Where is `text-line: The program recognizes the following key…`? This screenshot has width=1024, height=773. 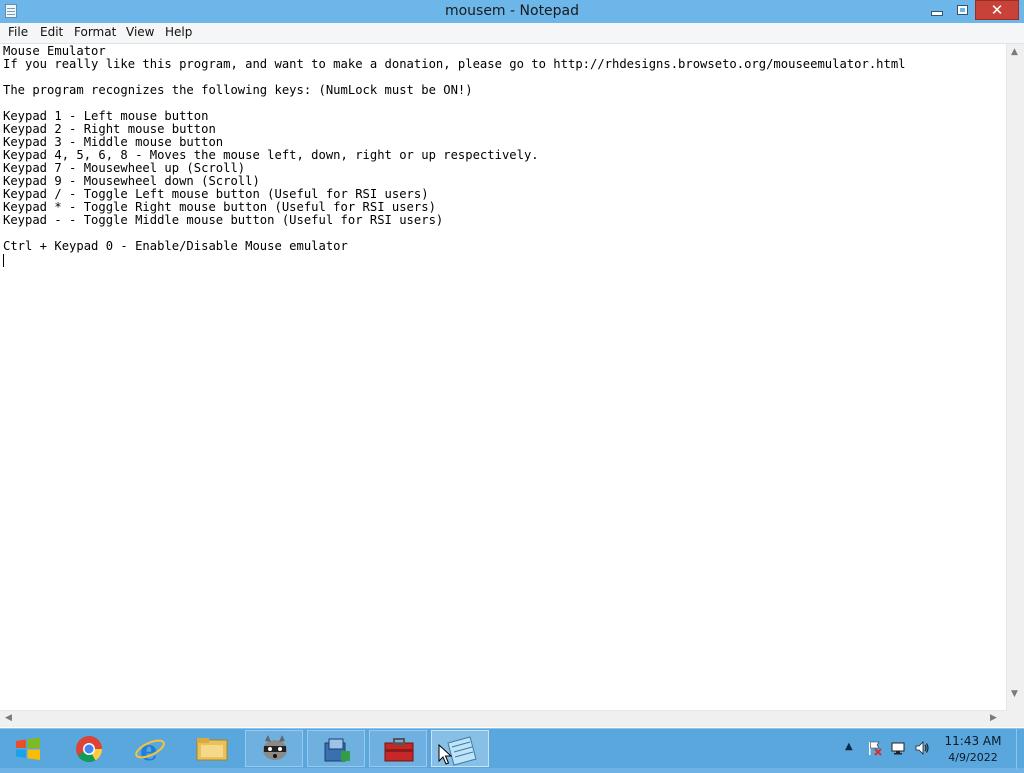
text-line: The program recognizes the following key… is located at coordinates (238, 90).